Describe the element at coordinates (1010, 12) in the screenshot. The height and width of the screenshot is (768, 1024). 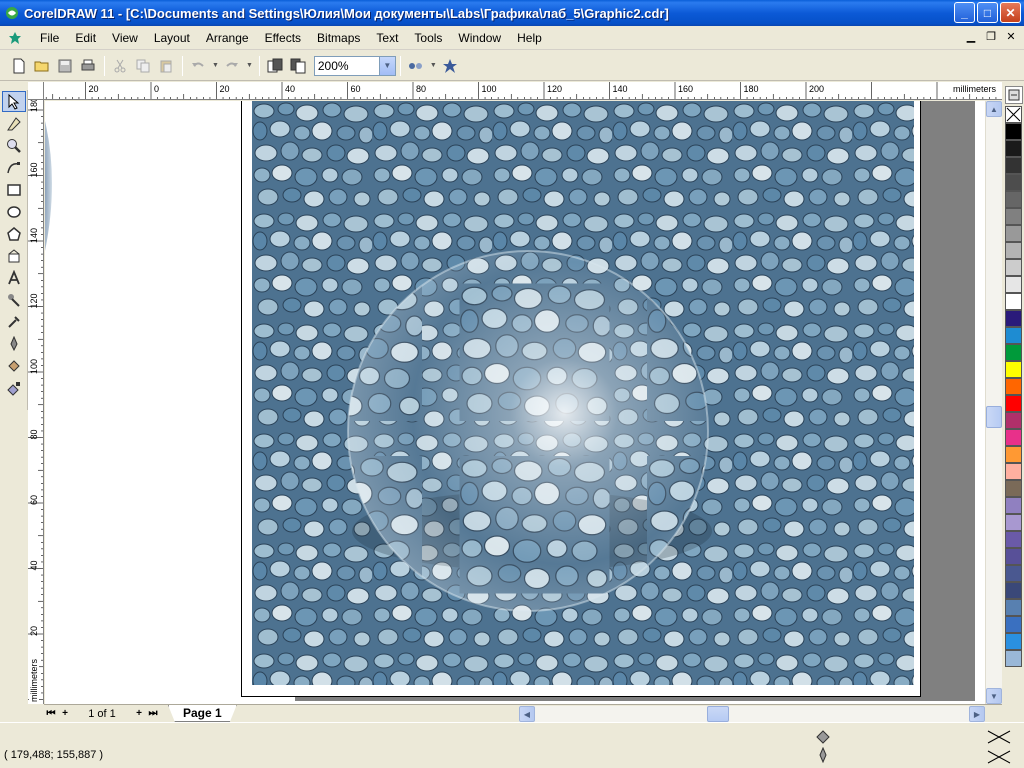
I see `close-button: ✕` at that location.